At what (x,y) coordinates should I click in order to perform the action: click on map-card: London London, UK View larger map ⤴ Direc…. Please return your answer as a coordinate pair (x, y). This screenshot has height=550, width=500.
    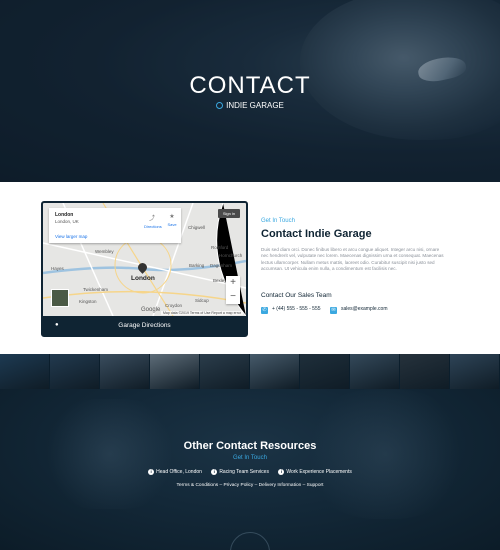
    Looking at the image, I should click on (144, 269).